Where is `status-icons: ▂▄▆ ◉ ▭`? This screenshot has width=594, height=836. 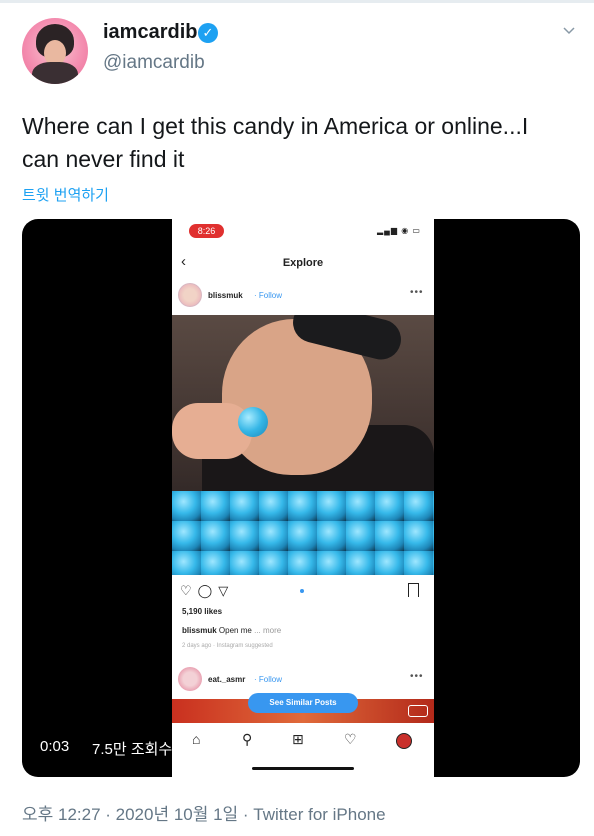
status-icons: ▂▄▆ ◉ ▭ is located at coordinates (399, 230).